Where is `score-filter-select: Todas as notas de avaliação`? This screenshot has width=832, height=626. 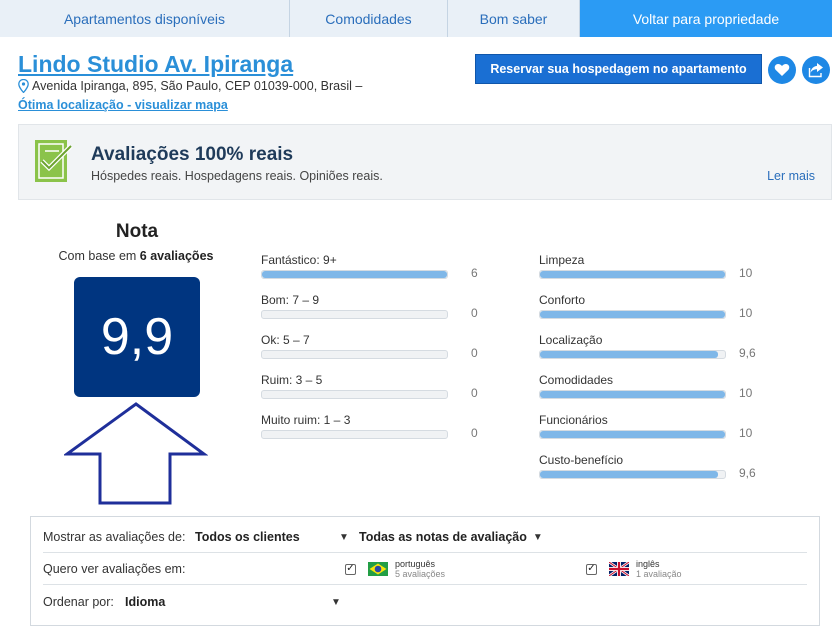 score-filter-select: Todas as notas de avaliação is located at coordinates (443, 537).